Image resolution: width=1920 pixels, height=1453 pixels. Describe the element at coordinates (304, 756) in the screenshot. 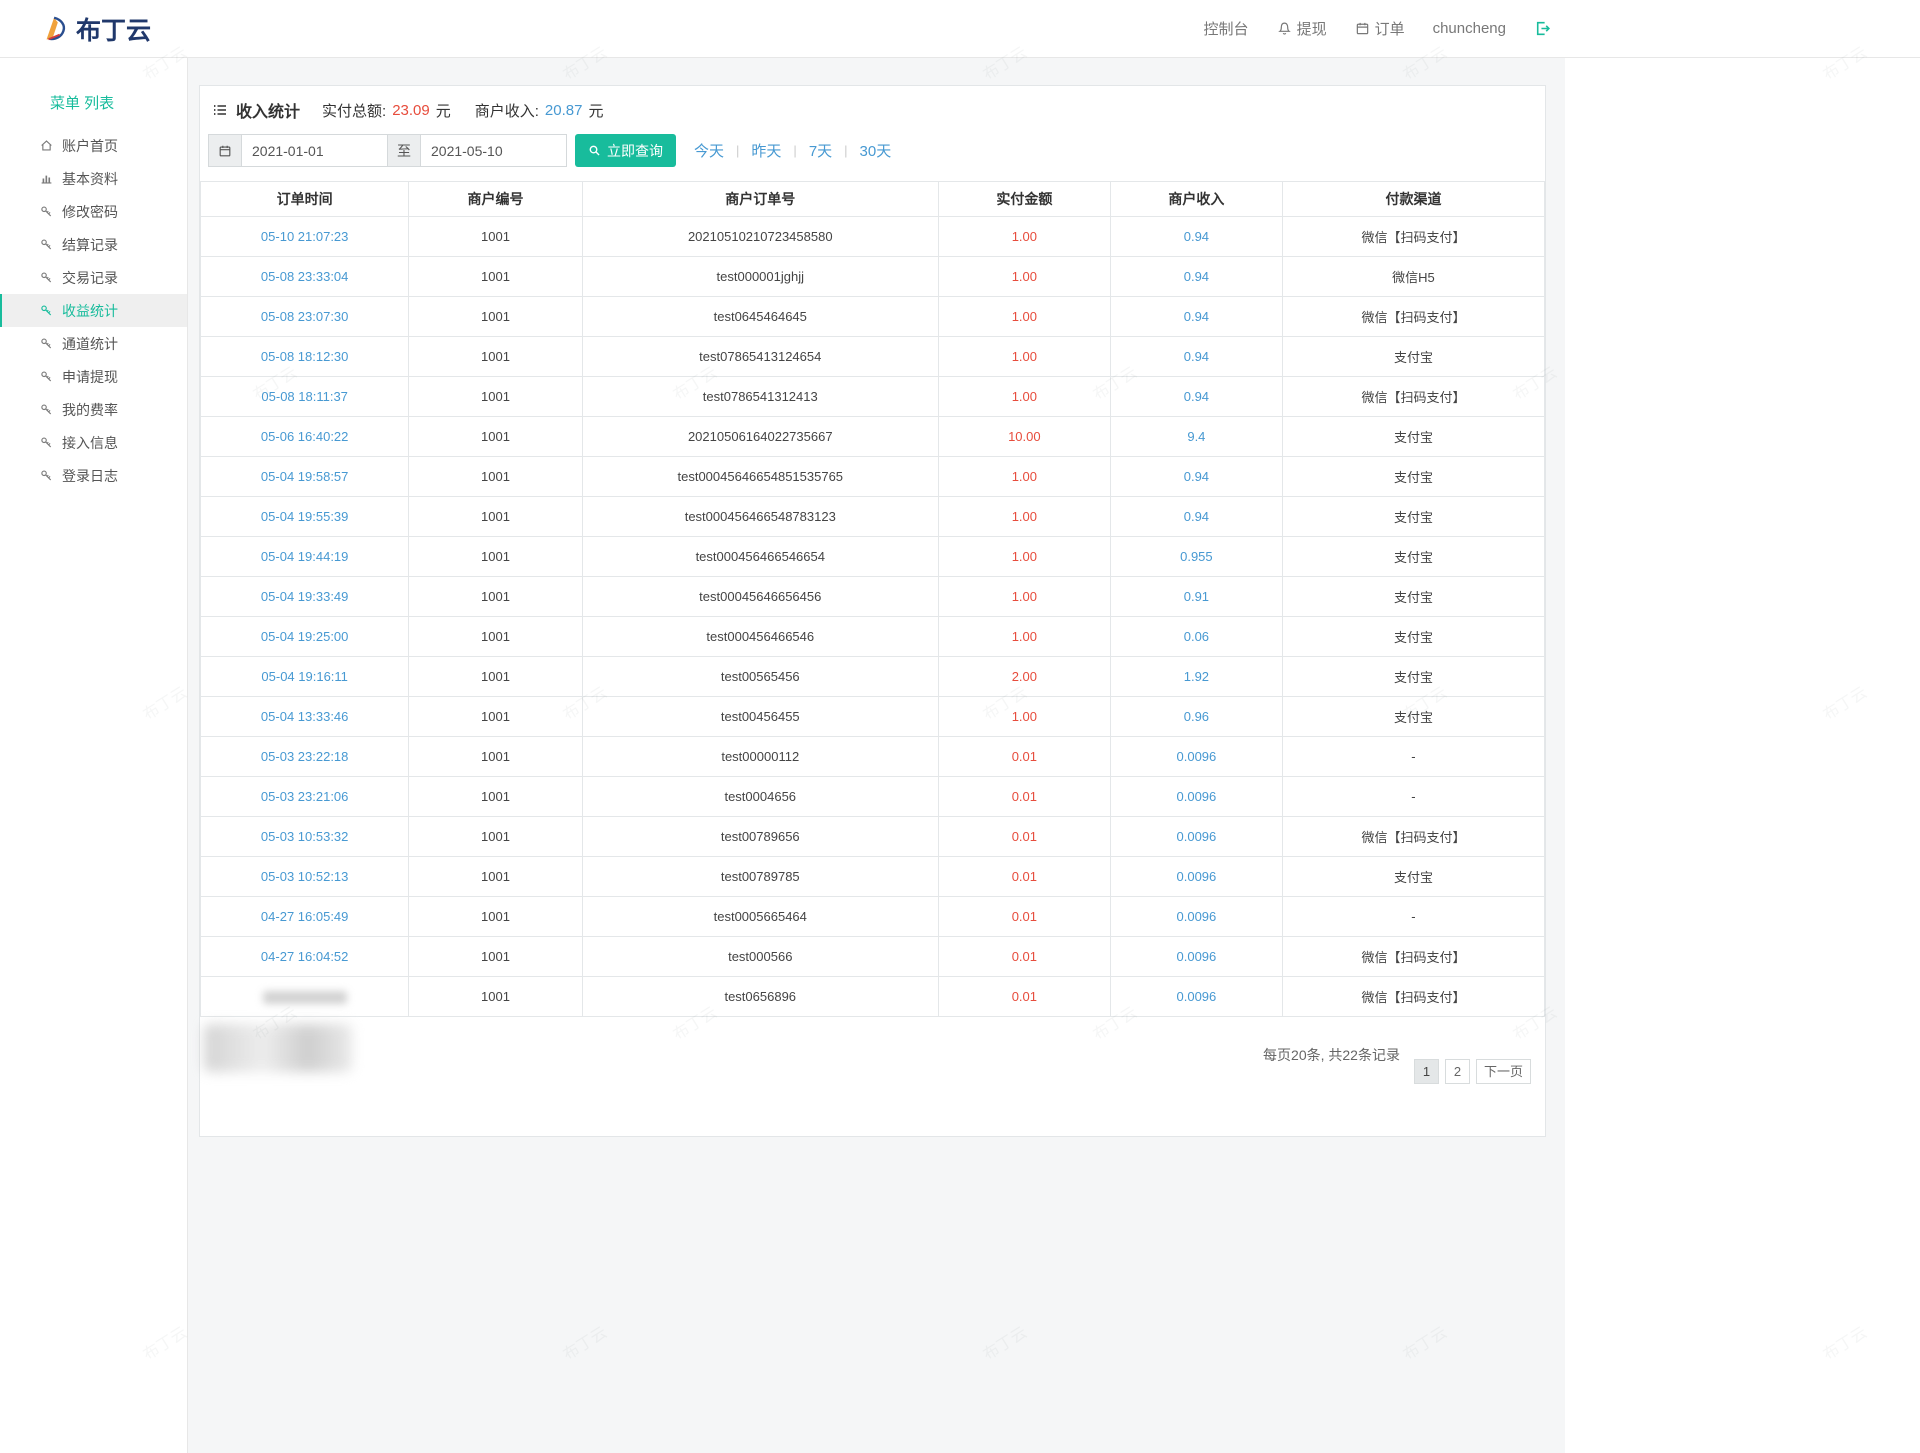

I see `order-time-link: 05-03 23:22:18` at that location.